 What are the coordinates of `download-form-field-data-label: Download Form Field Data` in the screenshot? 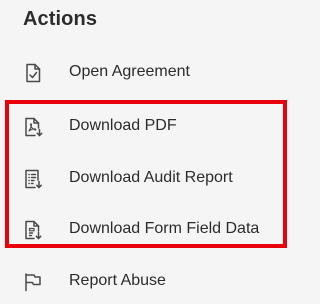 It's located at (164, 228).